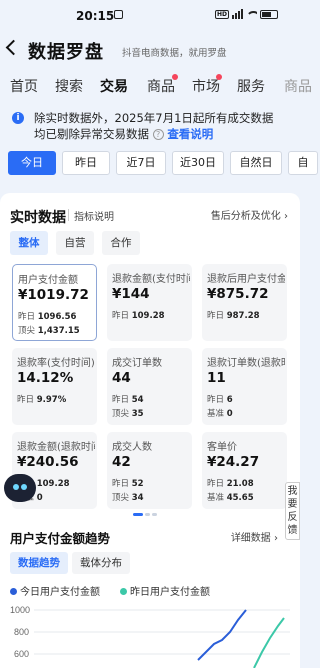  I want to click on help-icon: ?, so click(158, 134).